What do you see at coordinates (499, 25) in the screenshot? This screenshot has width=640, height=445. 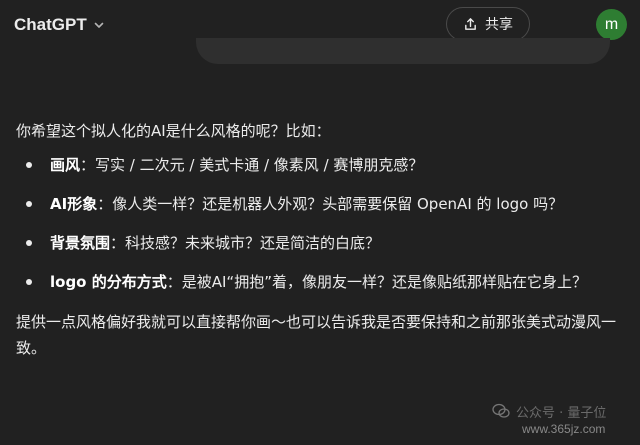 I see `share-label: 共享` at bounding box center [499, 25].